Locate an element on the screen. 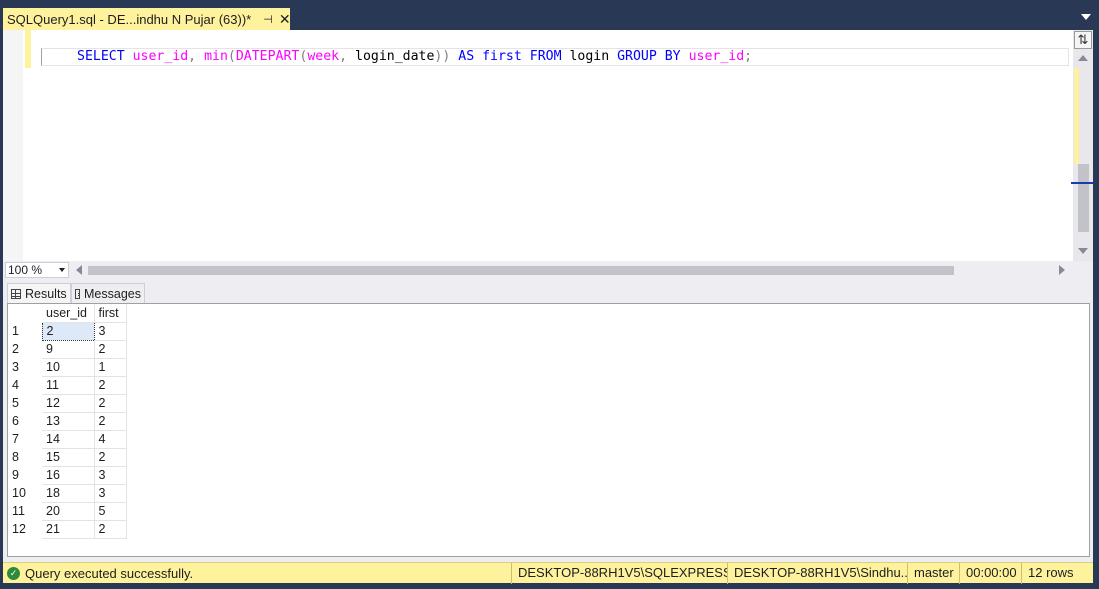 The image size is (1099, 589). table-cell: 10 is located at coordinates (68, 367).